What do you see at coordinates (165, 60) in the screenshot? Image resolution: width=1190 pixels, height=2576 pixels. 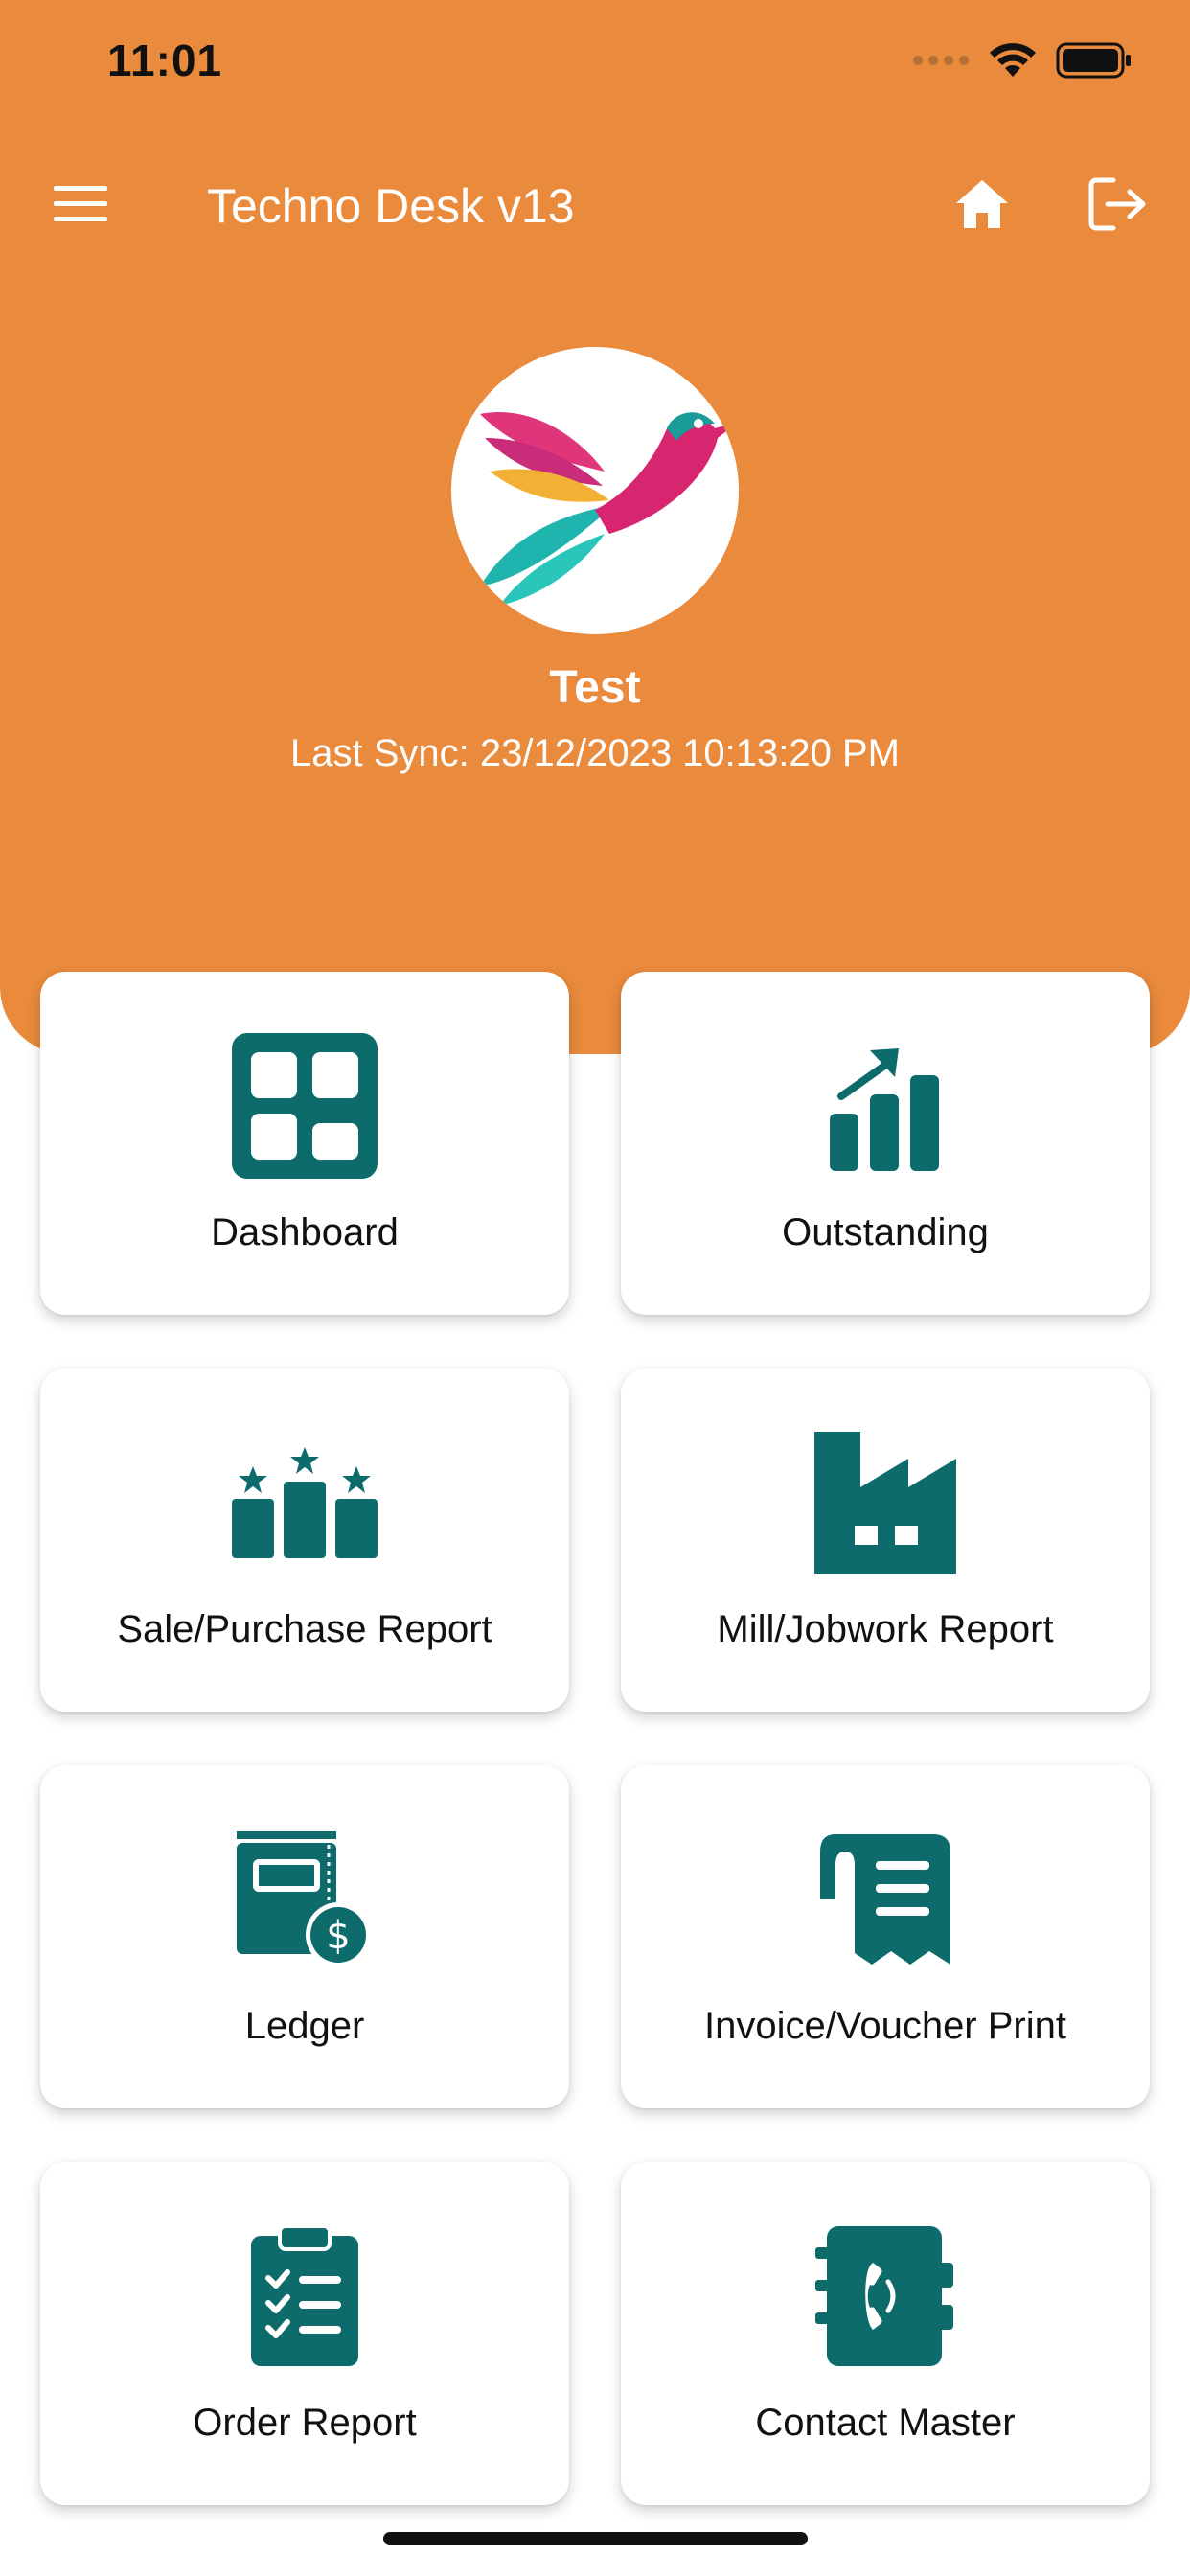 I see `status-time: 11:01` at bounding box center [165, 60].